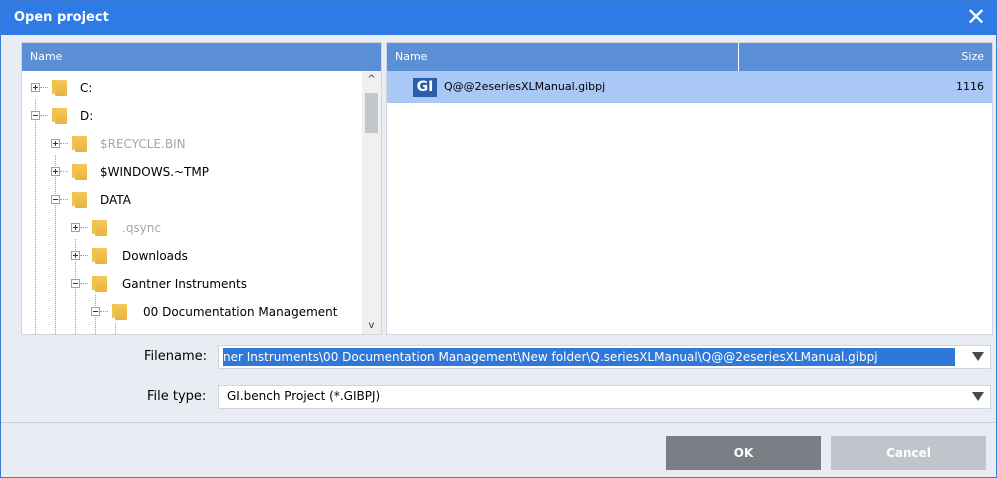 Image resolution: width=997 pixels, height=478 pixels. Describe the element at coordinates (240, 312) in the screenshot. I see `tree-item-label: 00 Documentation Management` at that location.